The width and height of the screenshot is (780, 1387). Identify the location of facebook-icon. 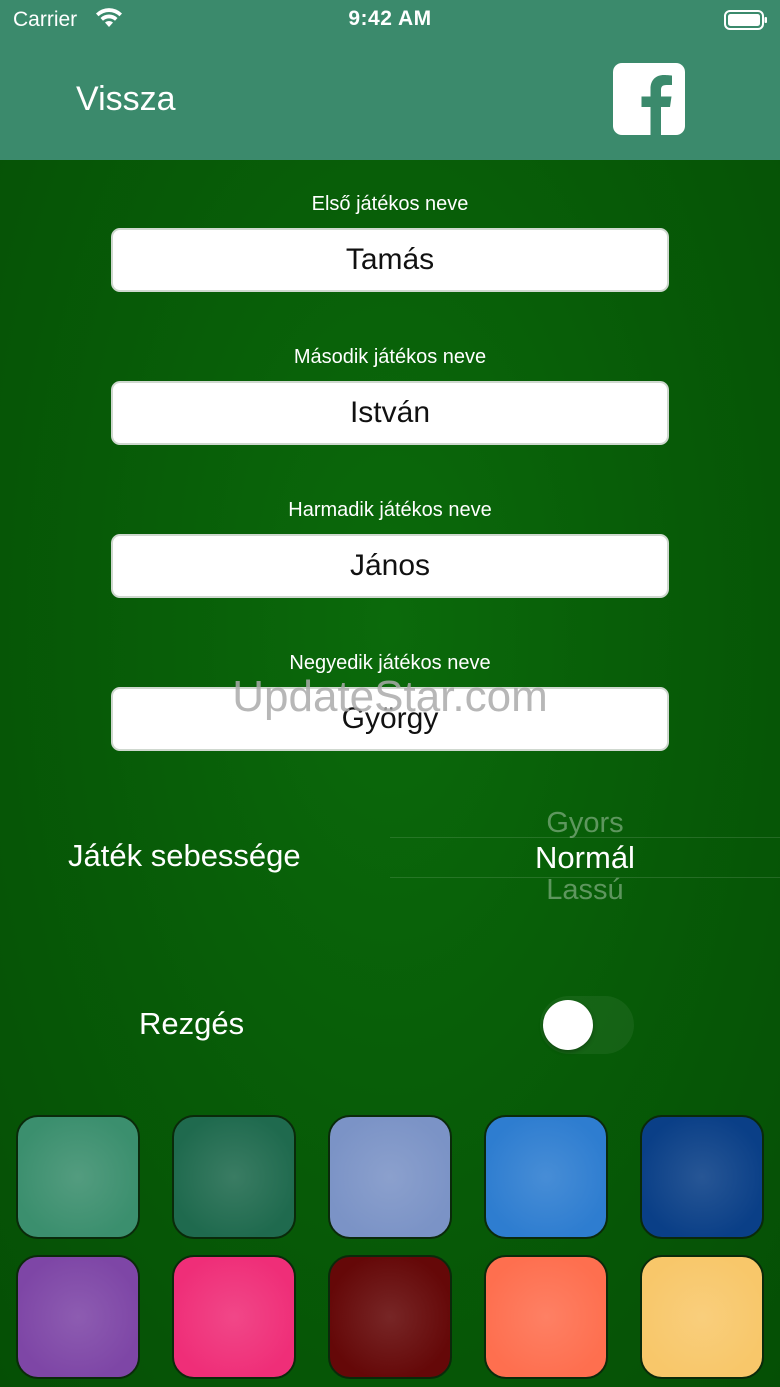
(649, 99).